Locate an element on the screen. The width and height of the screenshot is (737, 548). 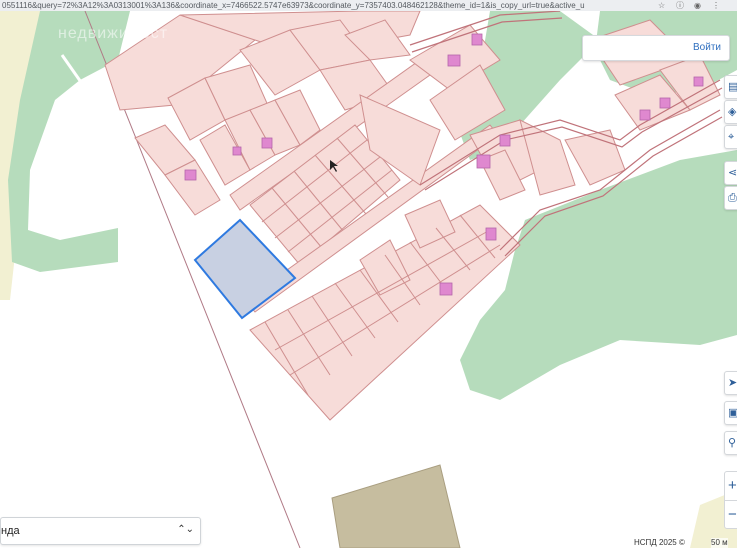
share-icon: ⋖ is located at coordinates (730, 173).